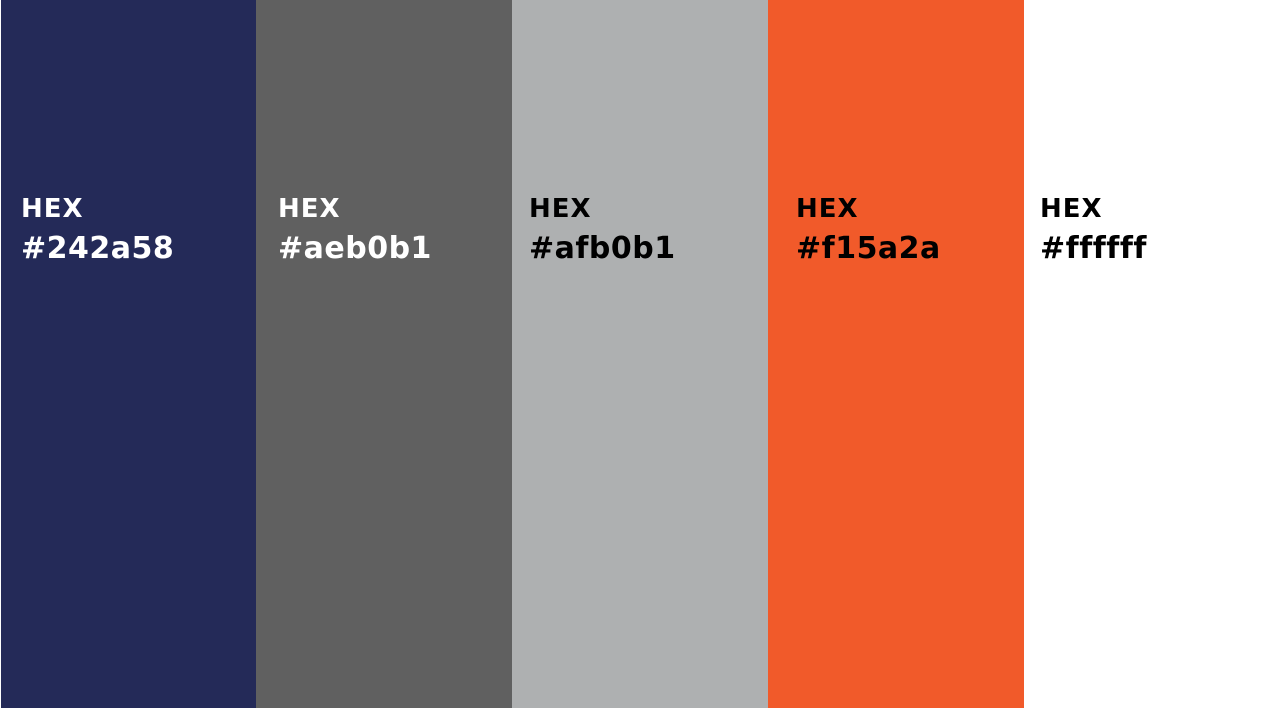 The width and height of the screenshot is (1280, 708). What do you see at coordinates (868, 248) in the screenshot?
I see `hex-code: #f15a2a` at bounding box center [868, 248].